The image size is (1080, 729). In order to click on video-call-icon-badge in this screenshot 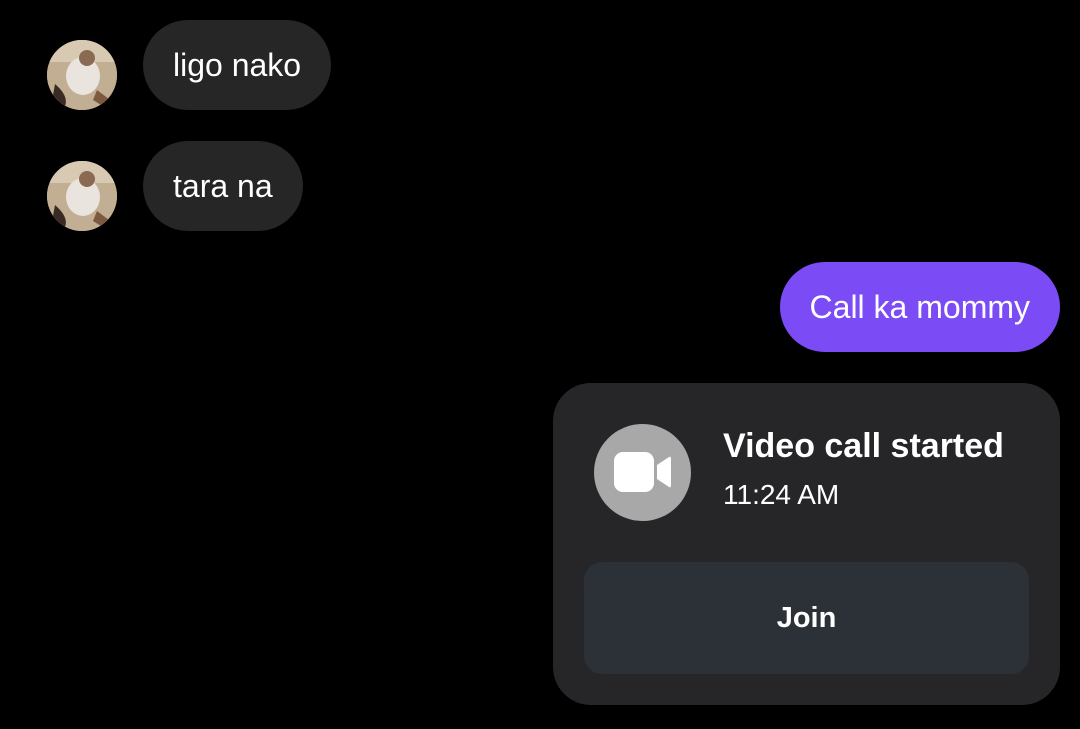, I will do `click(642, 472)`.